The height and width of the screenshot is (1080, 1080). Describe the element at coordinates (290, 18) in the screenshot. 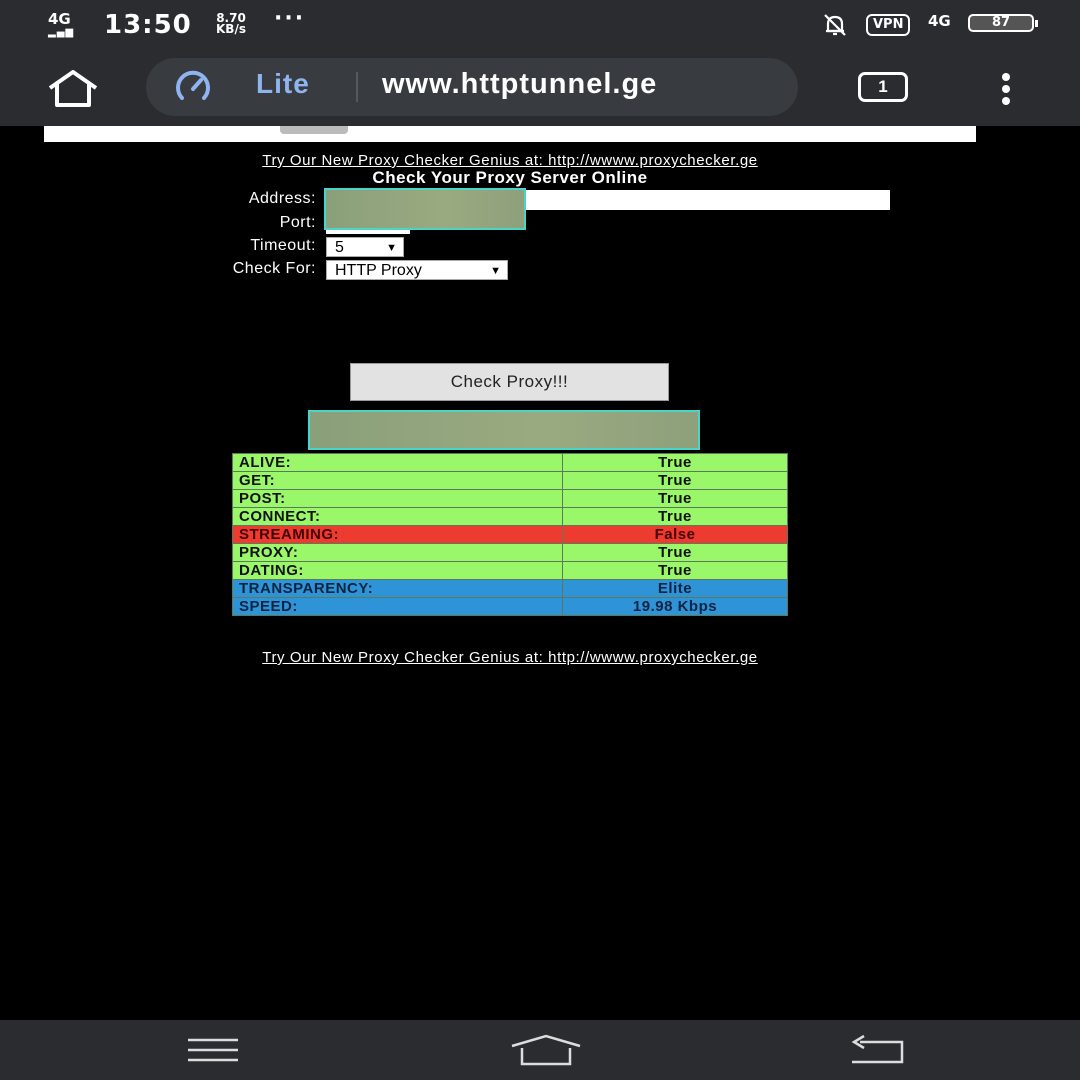

I see `more-notifications: ···` at that location.